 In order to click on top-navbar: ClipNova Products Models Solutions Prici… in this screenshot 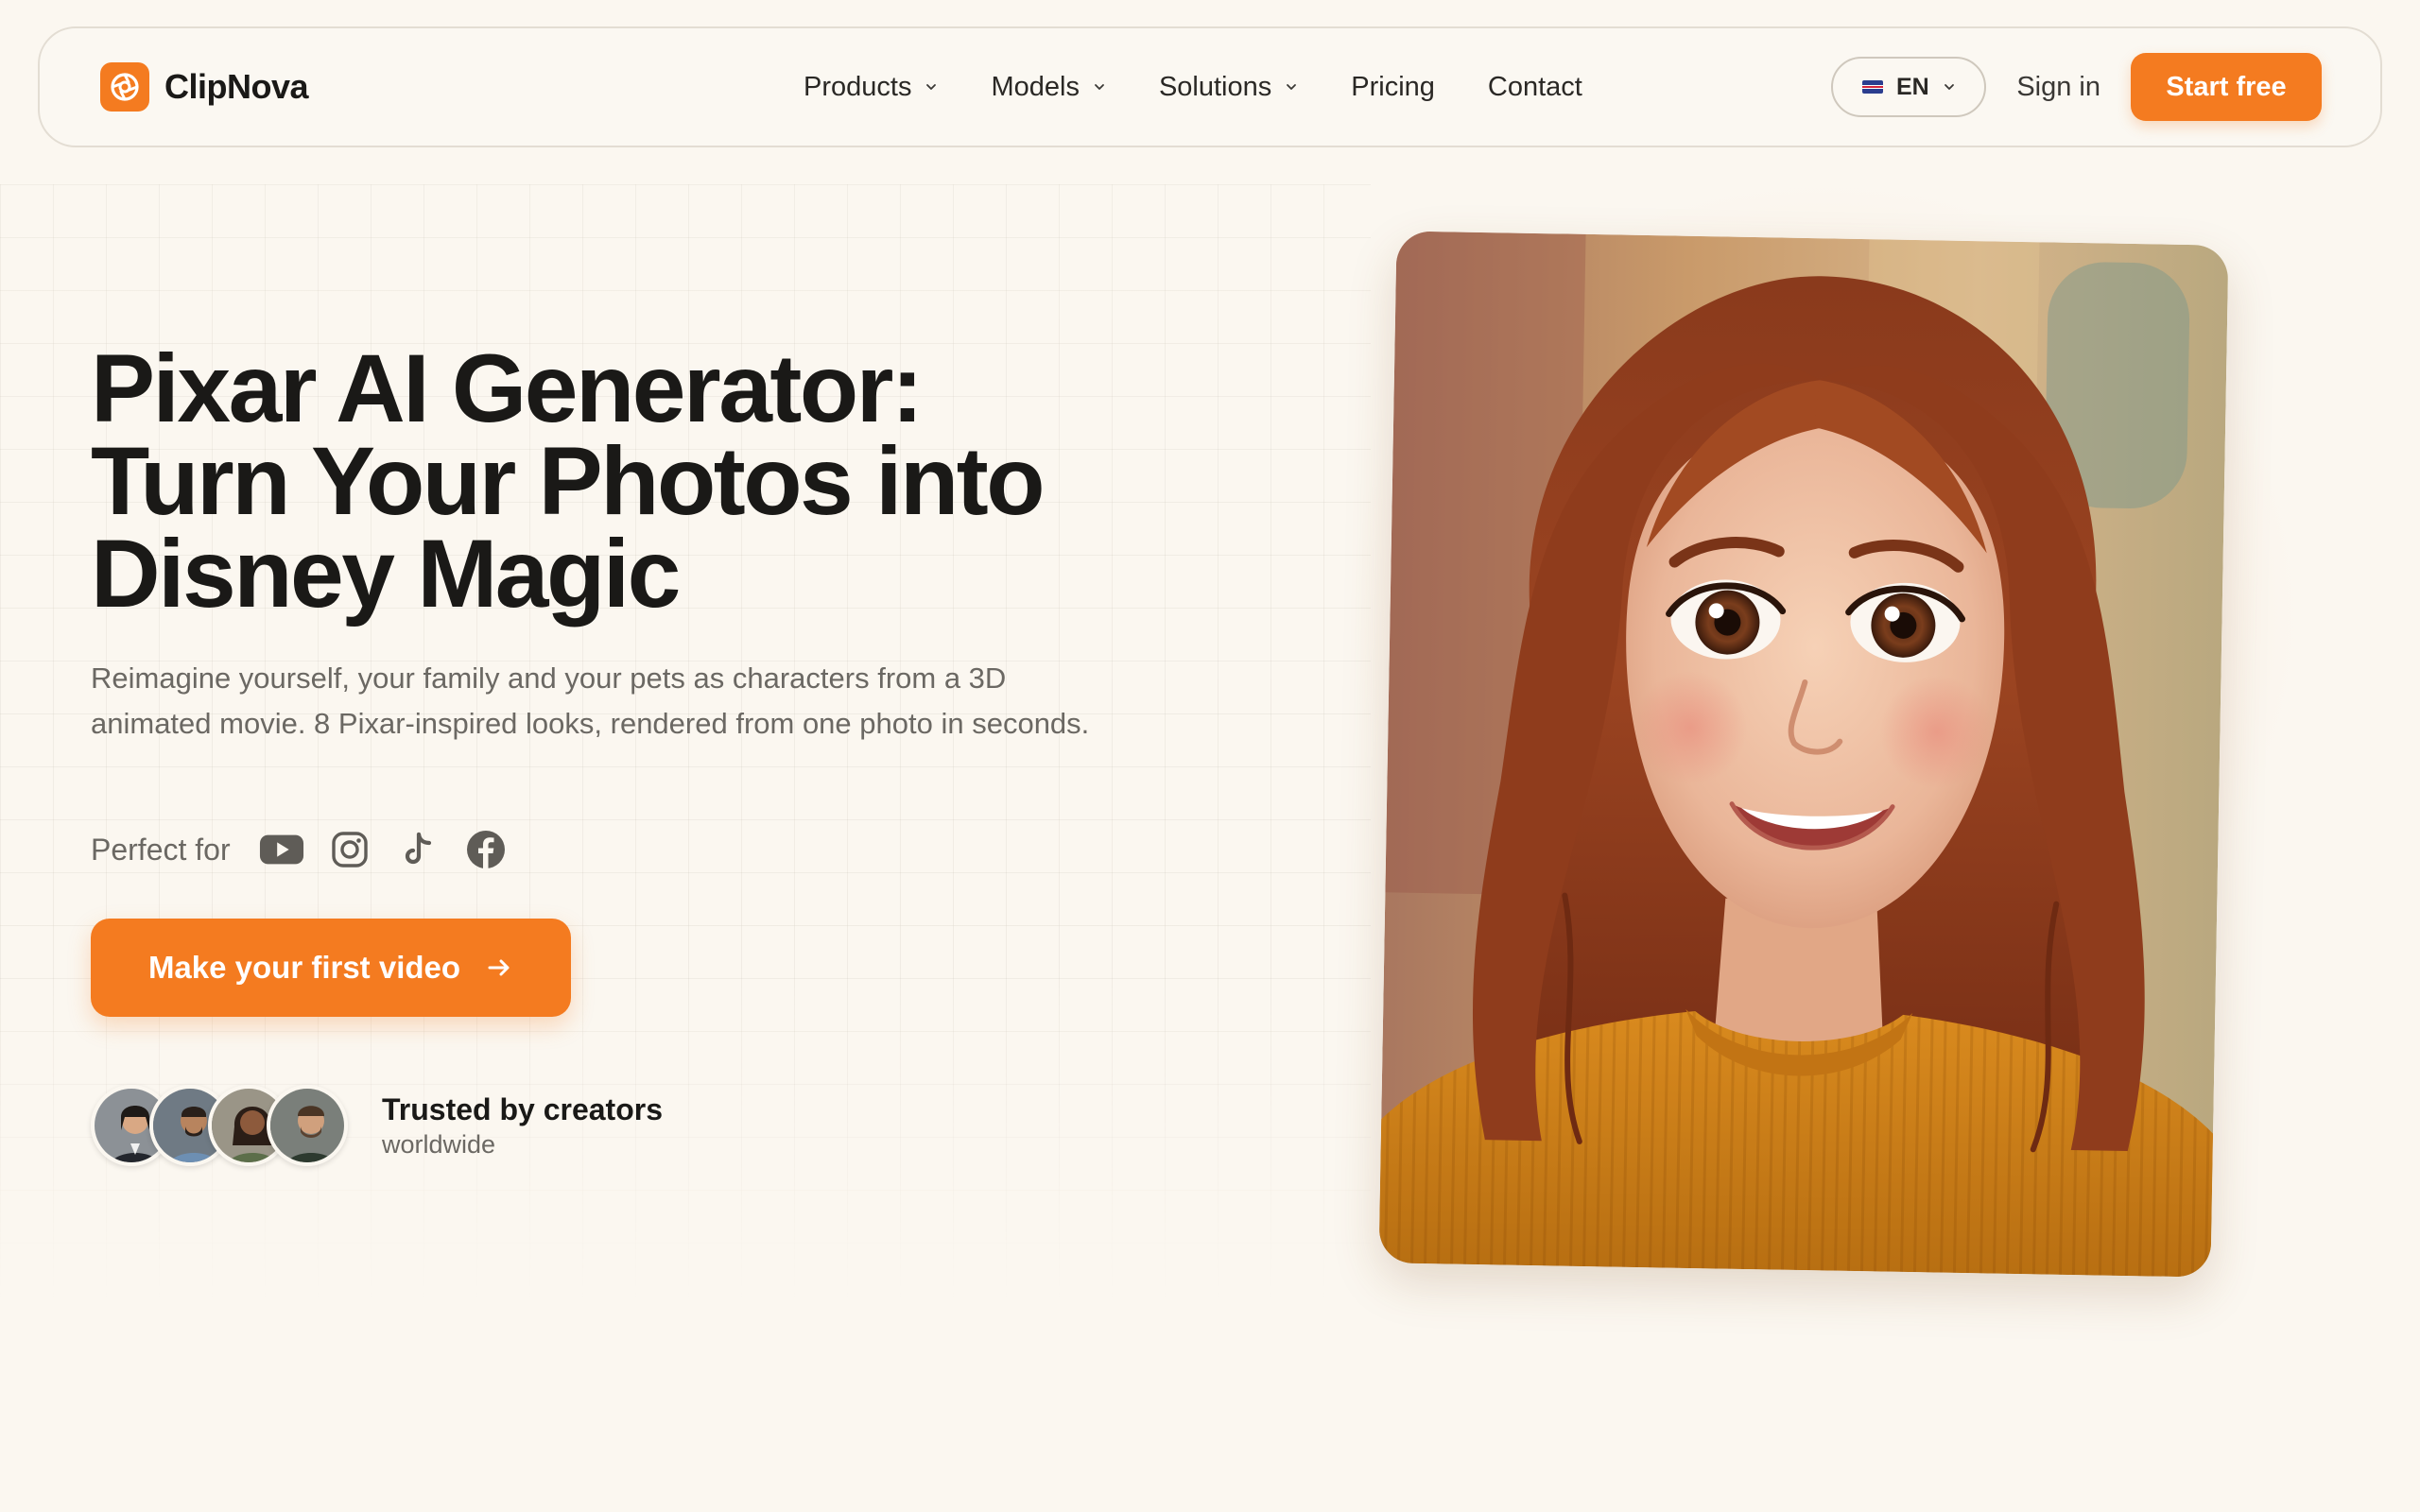, I will do `click(1210, 86)`.